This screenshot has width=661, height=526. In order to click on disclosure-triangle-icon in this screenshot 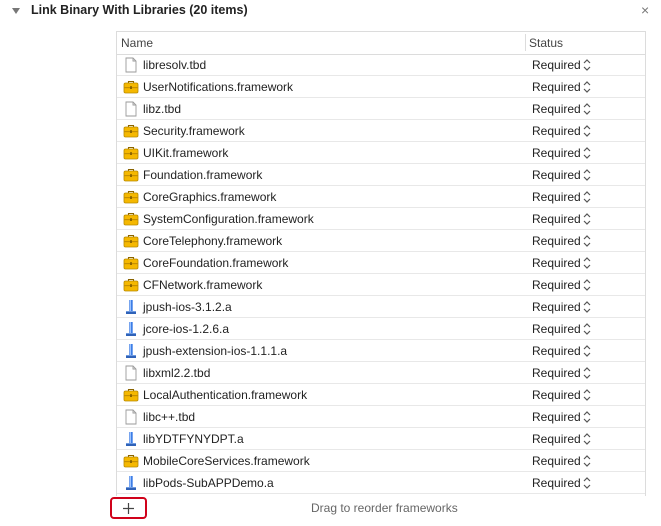, I will do `click(16, 11)`.